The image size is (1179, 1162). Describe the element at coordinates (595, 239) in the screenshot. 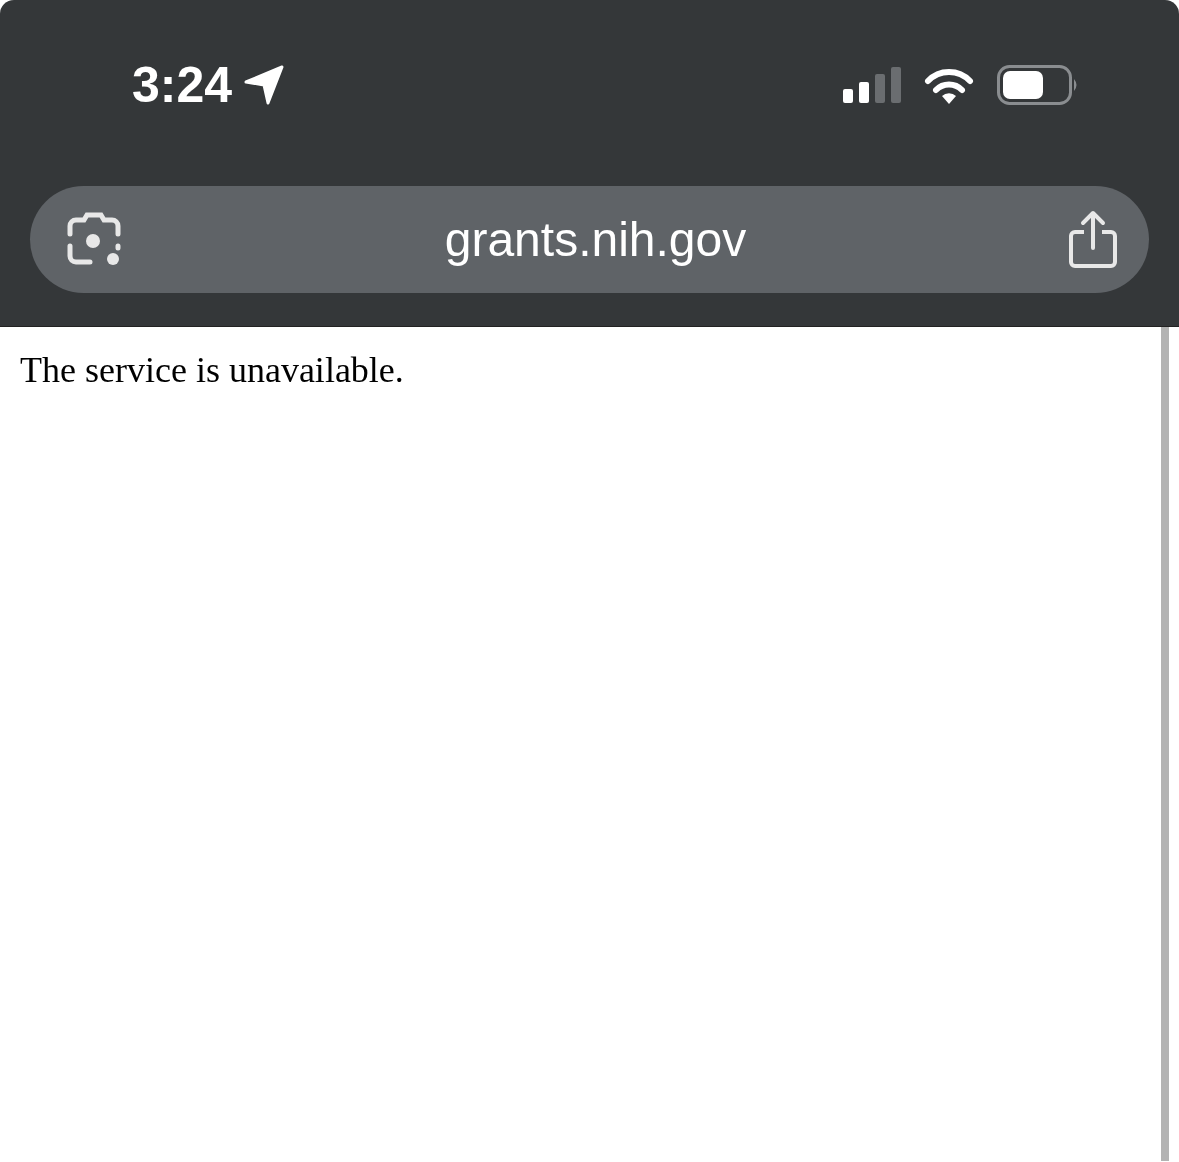

I see `url-text: grants.nih.gov` at that location.